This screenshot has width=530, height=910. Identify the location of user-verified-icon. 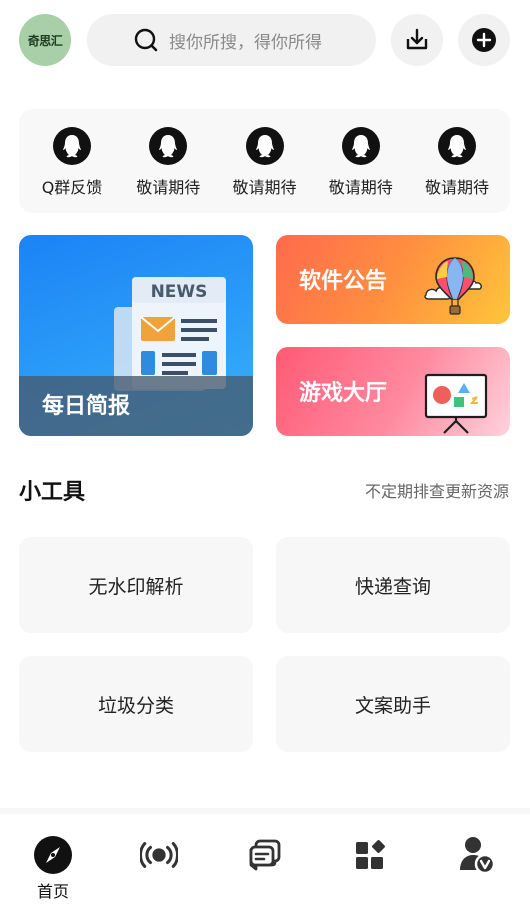
(477, 855).